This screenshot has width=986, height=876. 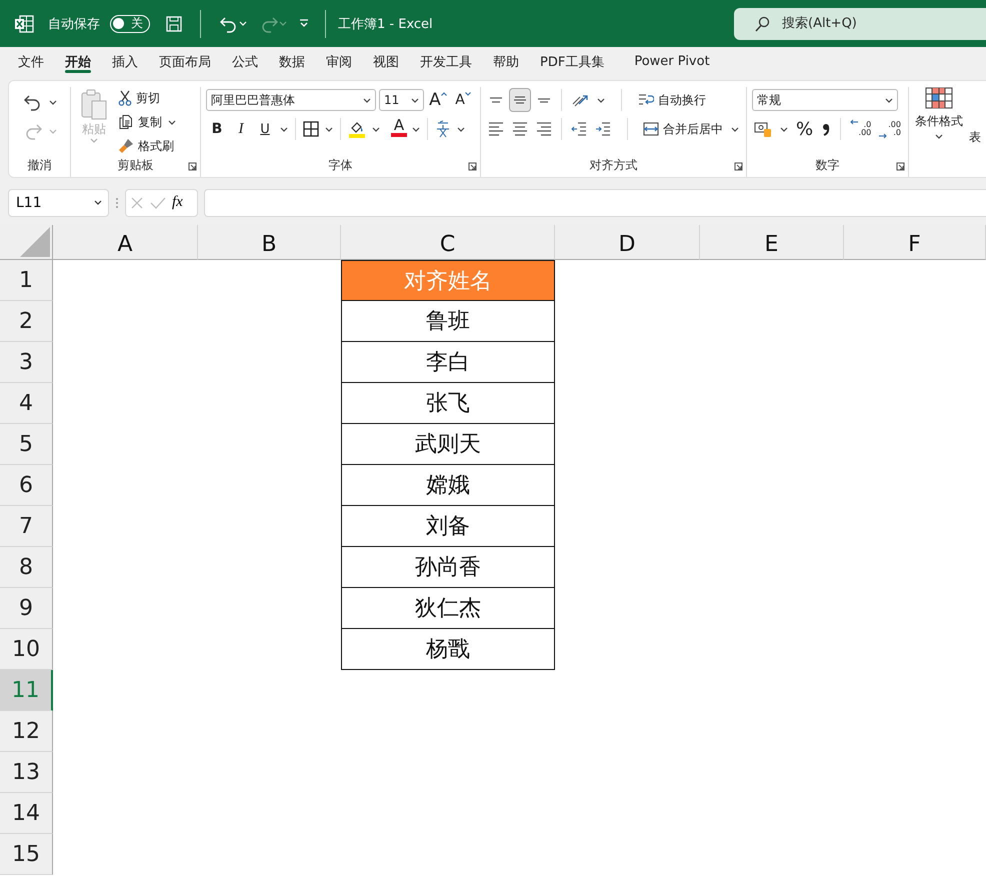 I want to click on clipboard-icon, so click(x=94, y=105).